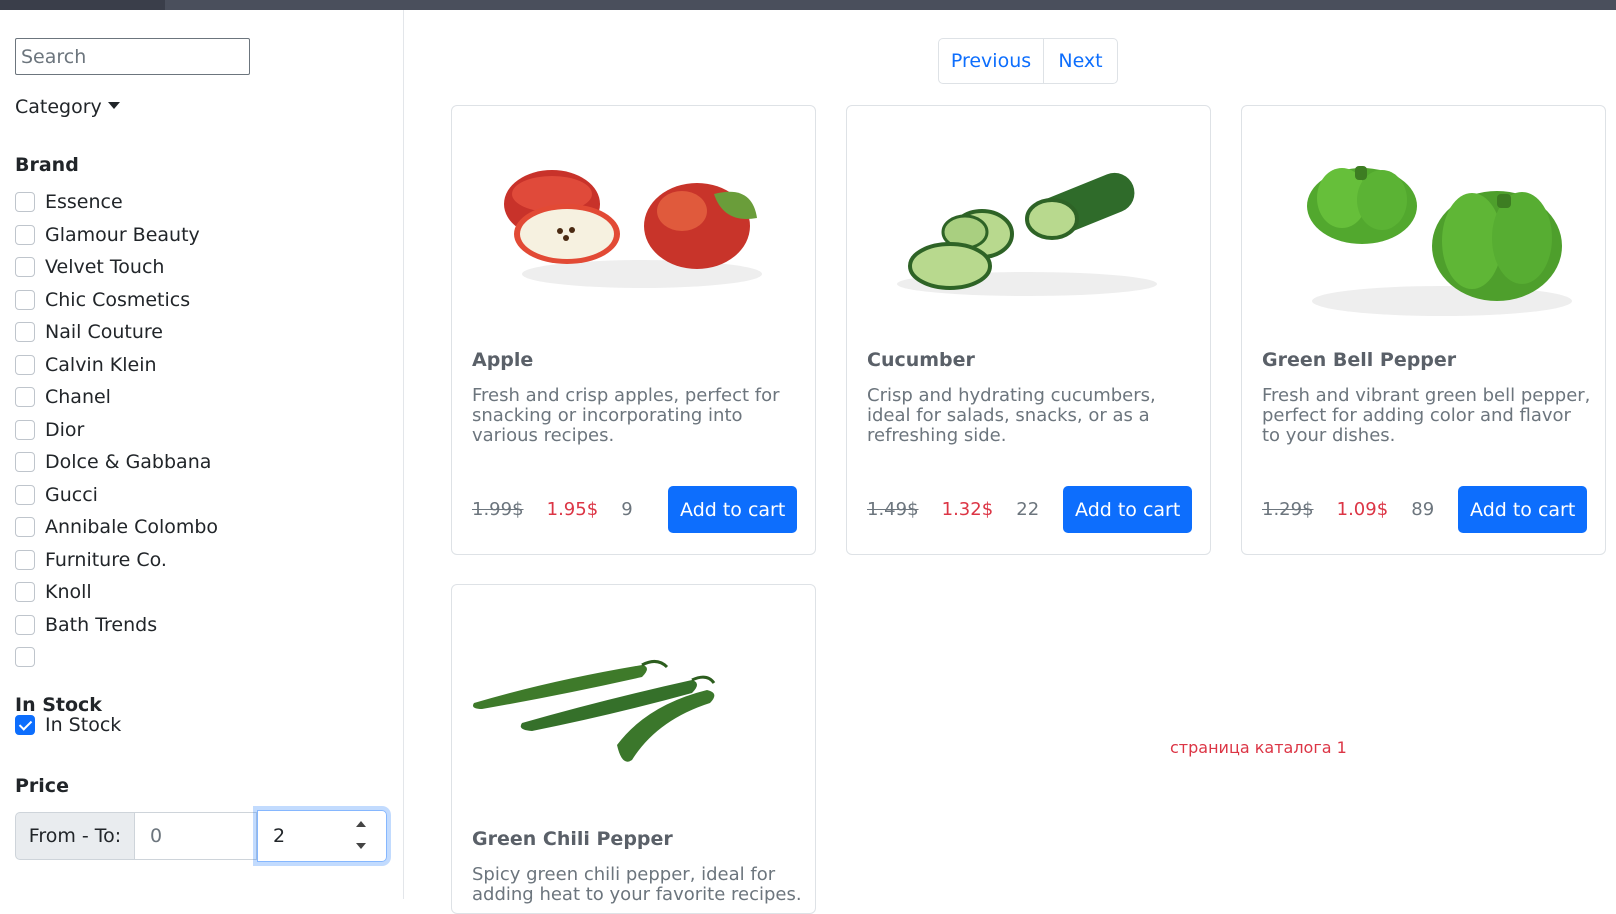 The height and width of the screenshot is (914, 1616). I want to click on brand-label: Nail Couture, so click(104, 332).